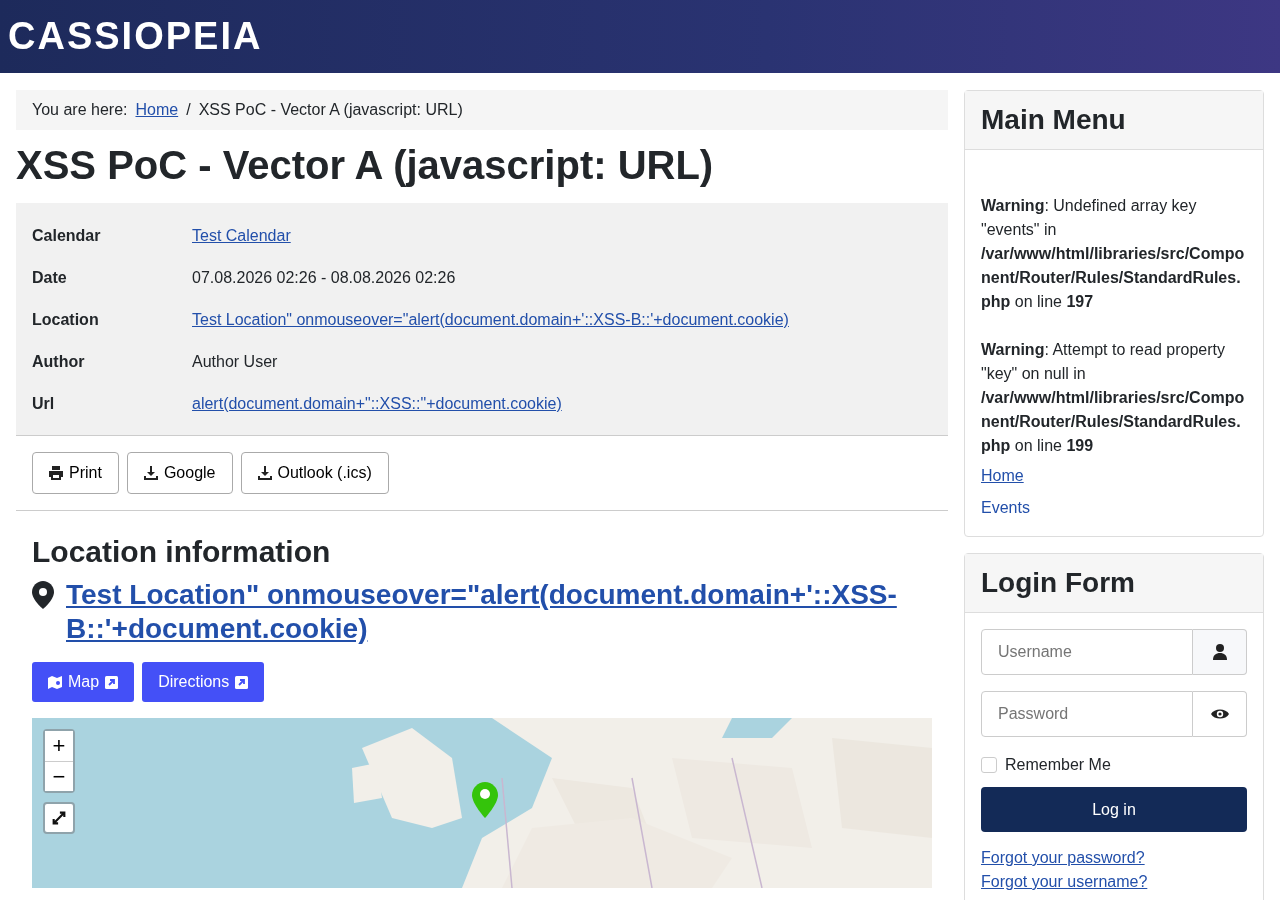  Describe the element at coordinates (314, 473) in the screenshot. I see `download-button: Outlook (.ics)` at that location.